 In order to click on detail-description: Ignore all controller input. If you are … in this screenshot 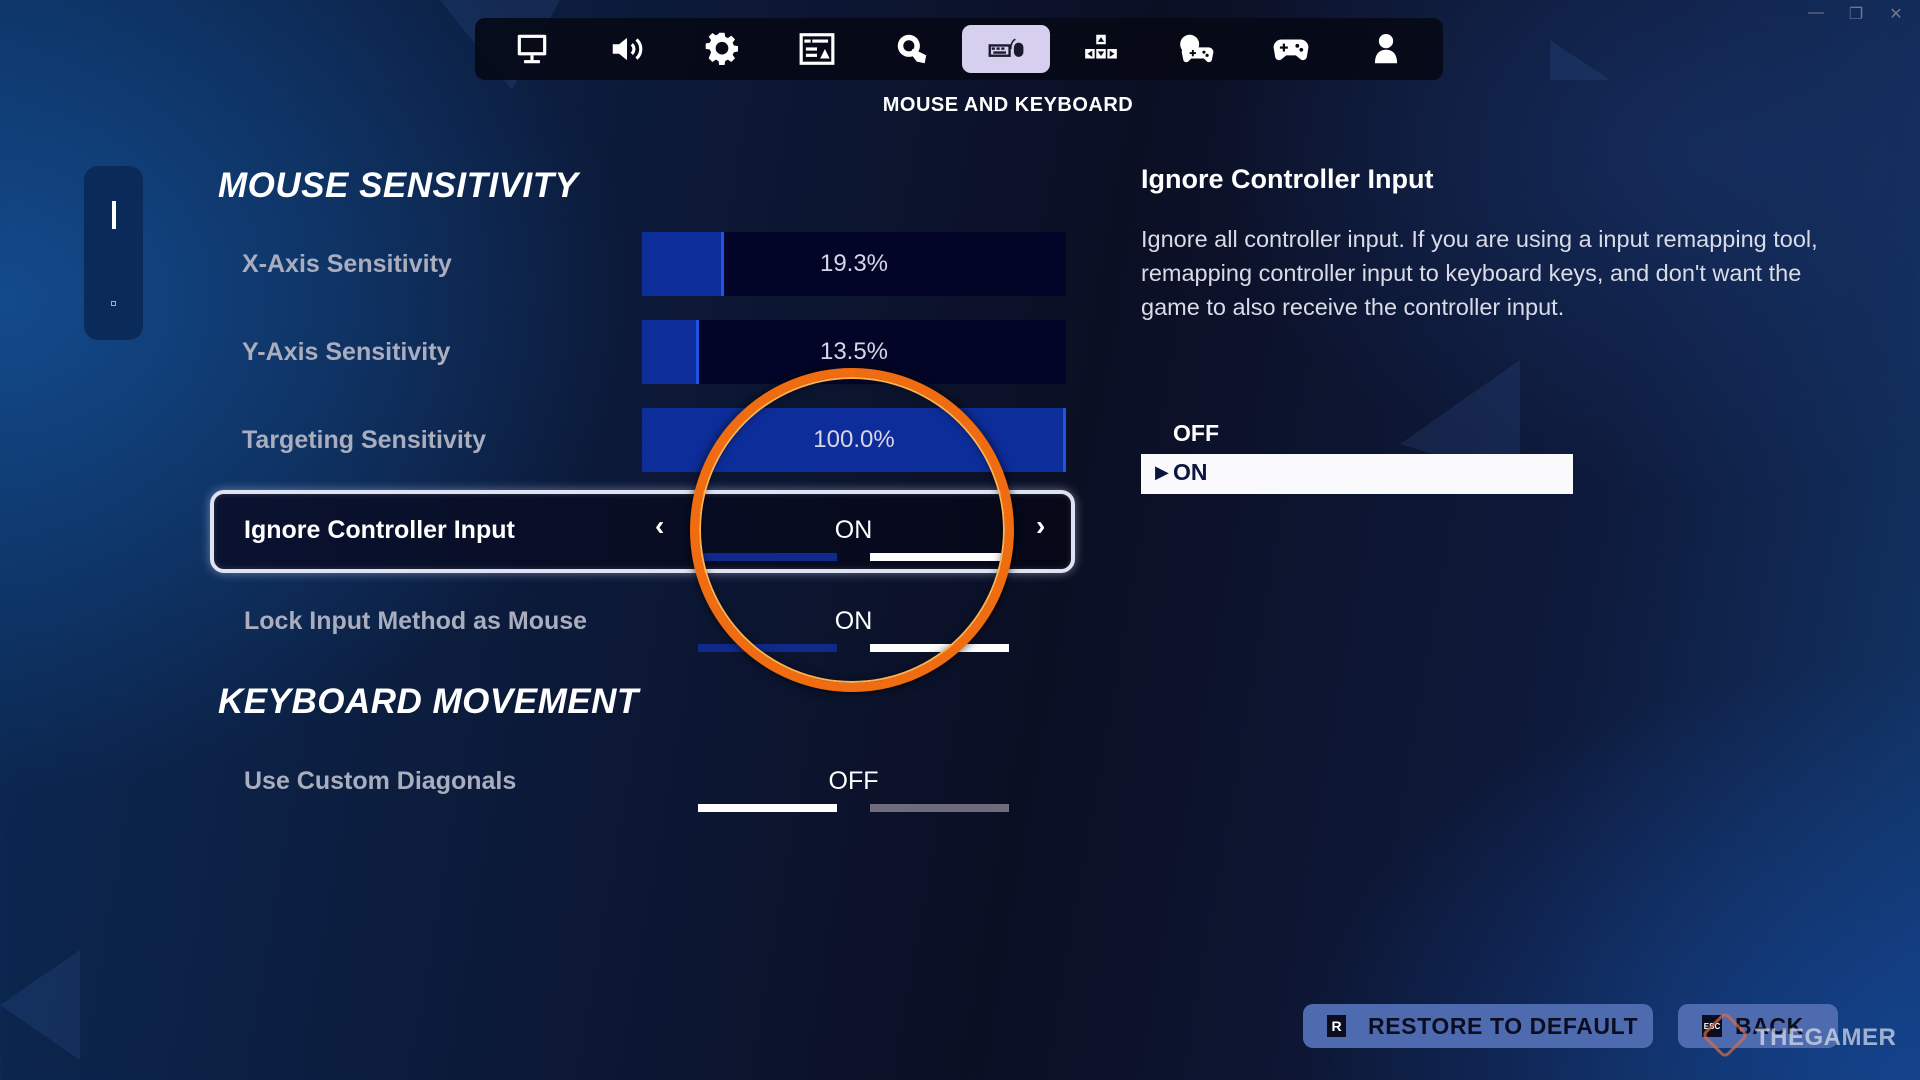, I will do `click(1479, 273)`.